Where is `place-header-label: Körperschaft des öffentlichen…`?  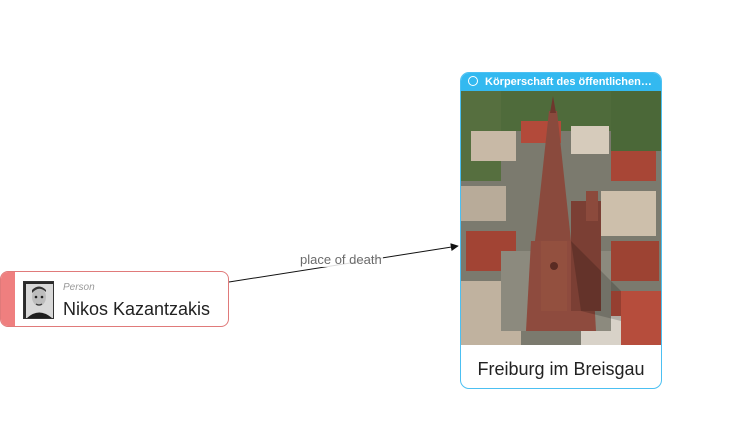 place-header-label: Körperschaft des öffentlichen… is located at coordinates (568, 82).